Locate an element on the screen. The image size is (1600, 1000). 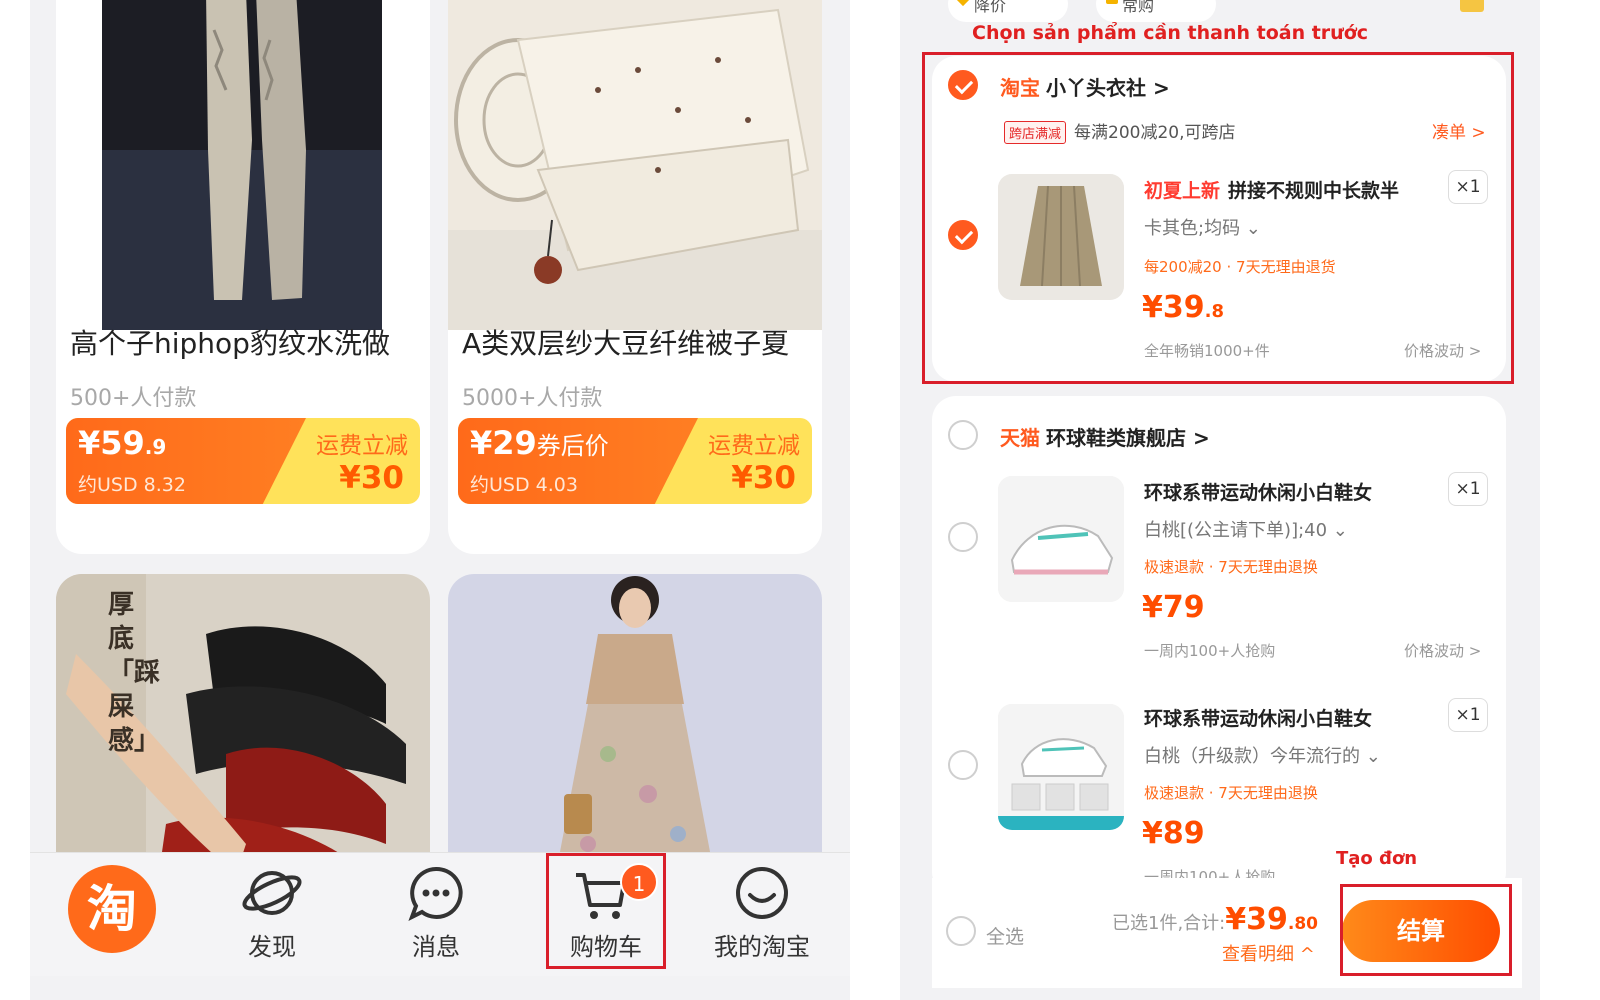
product-image-dress is located at coordinates (635, 734).